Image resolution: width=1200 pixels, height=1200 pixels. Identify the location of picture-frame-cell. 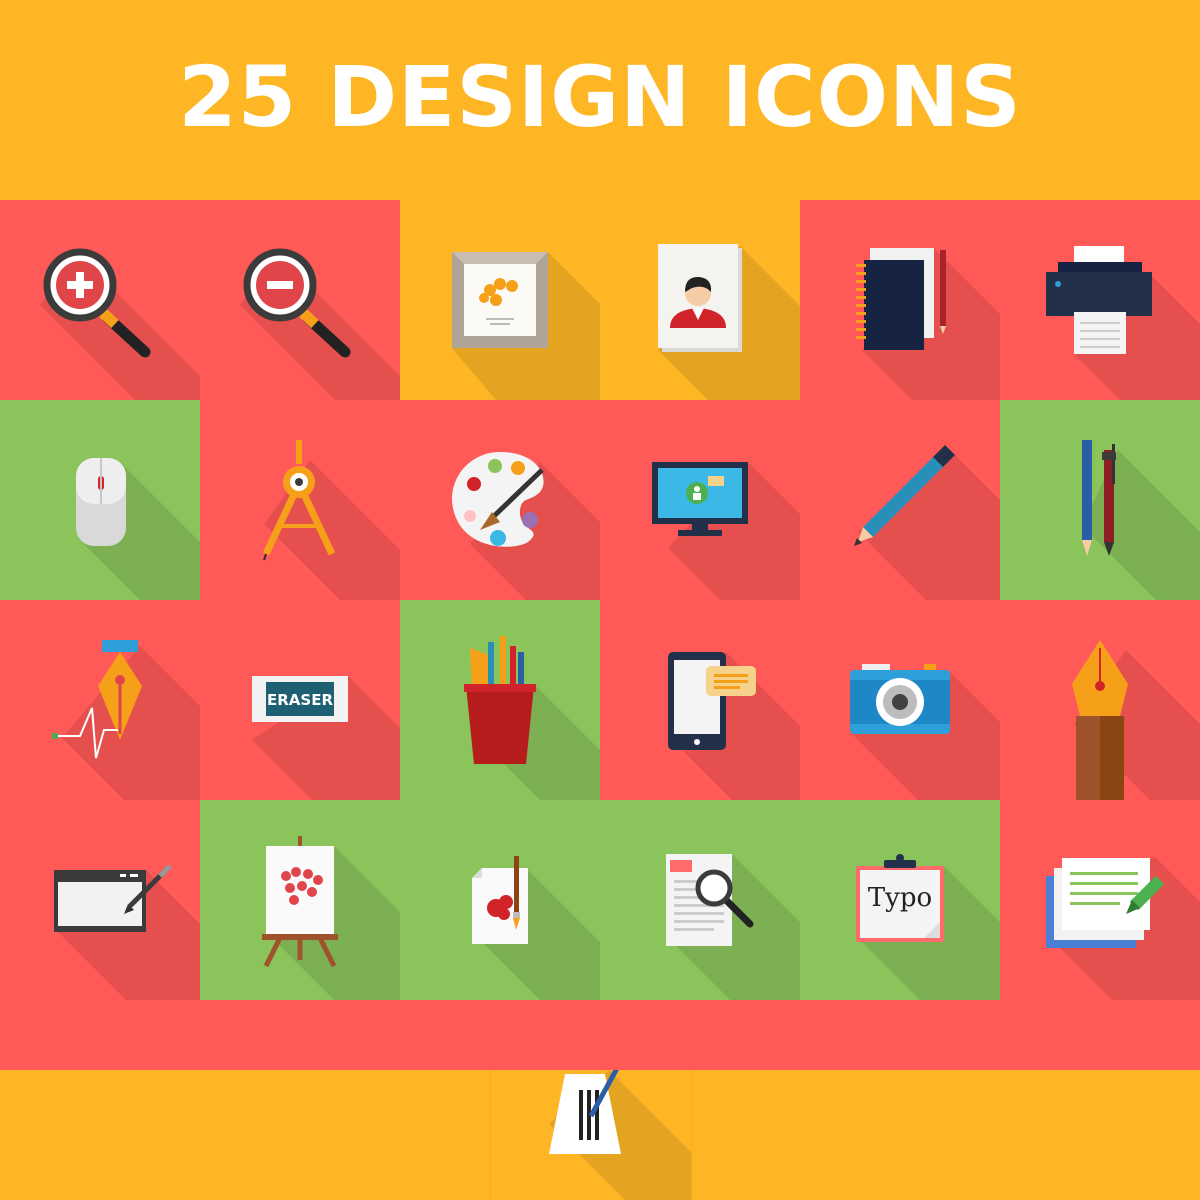
(500, 300).